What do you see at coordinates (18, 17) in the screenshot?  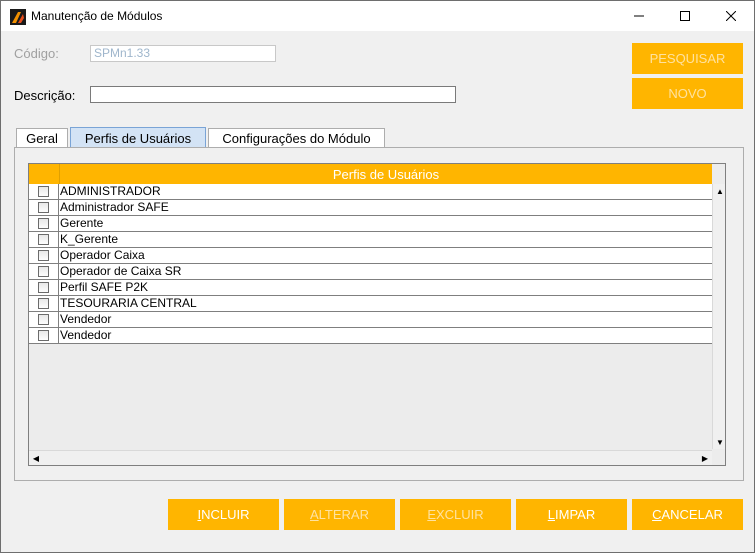 I see `app-logo-icon` at bounding box center [18, 17].